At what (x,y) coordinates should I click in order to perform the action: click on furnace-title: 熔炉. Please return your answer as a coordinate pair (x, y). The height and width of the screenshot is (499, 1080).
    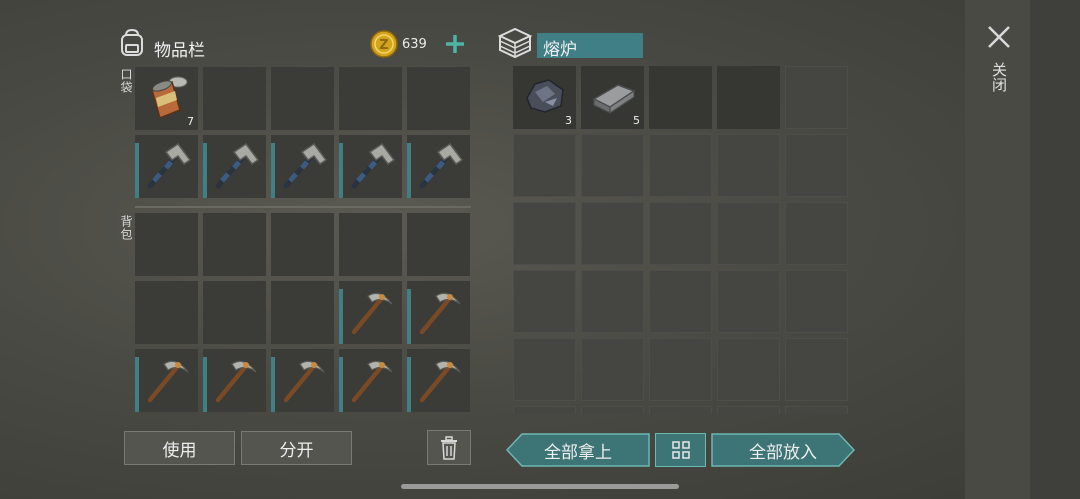
    Looking at the image, I should click on (560, 50).